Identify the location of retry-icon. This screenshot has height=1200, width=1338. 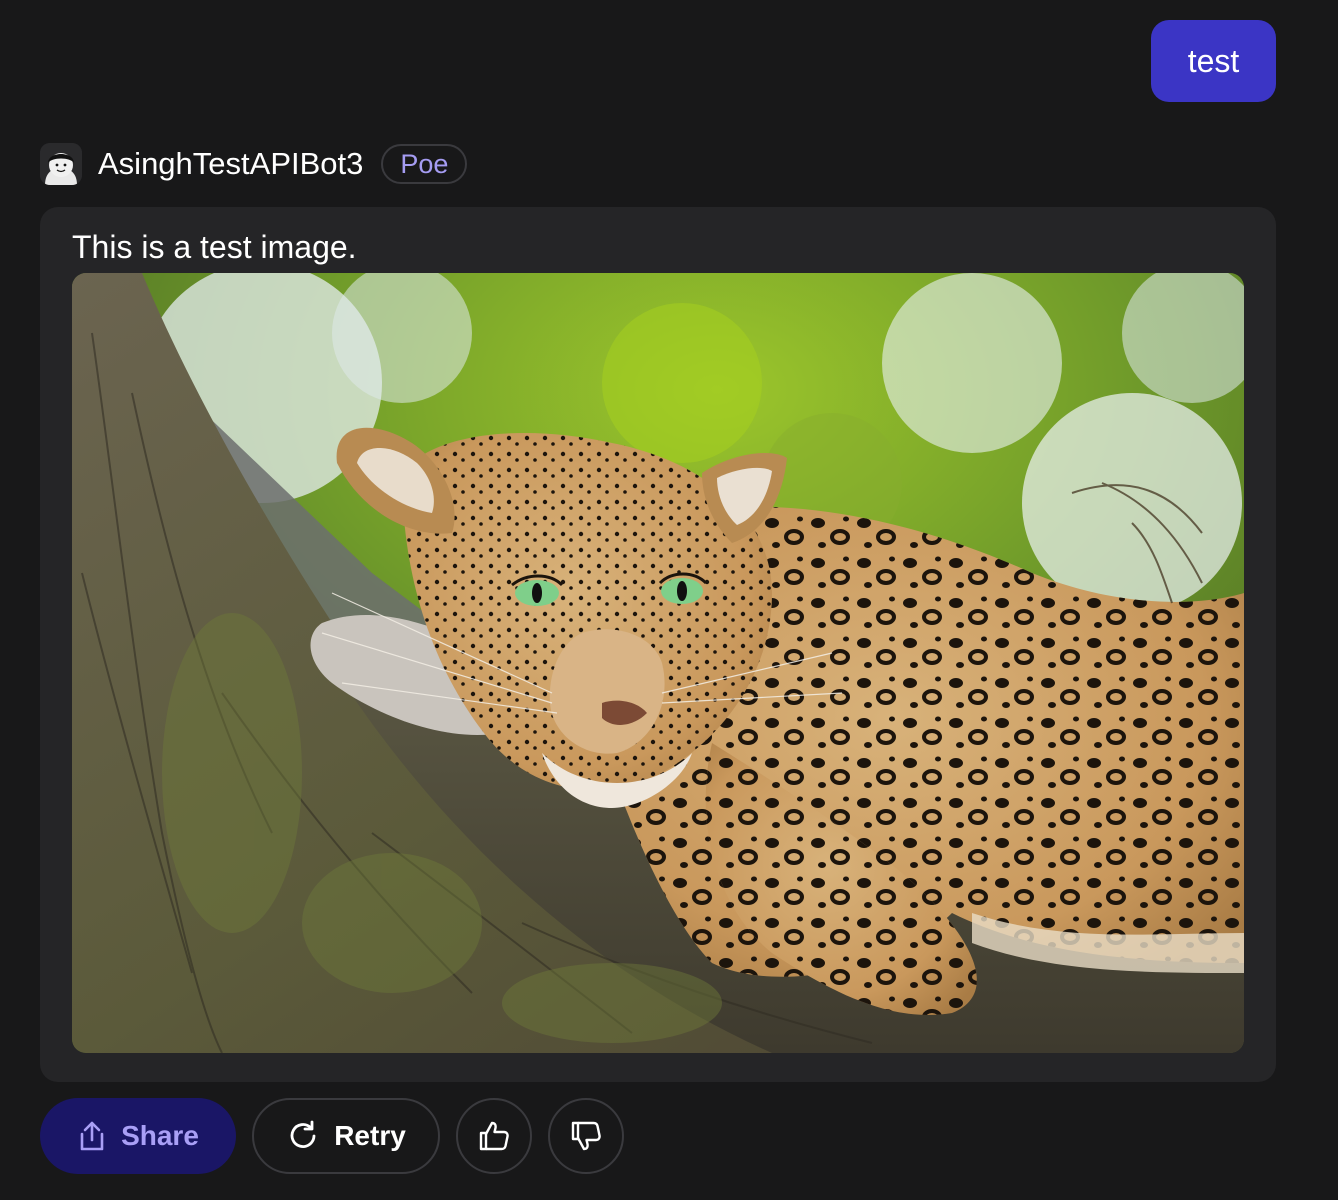
(303, 1136).